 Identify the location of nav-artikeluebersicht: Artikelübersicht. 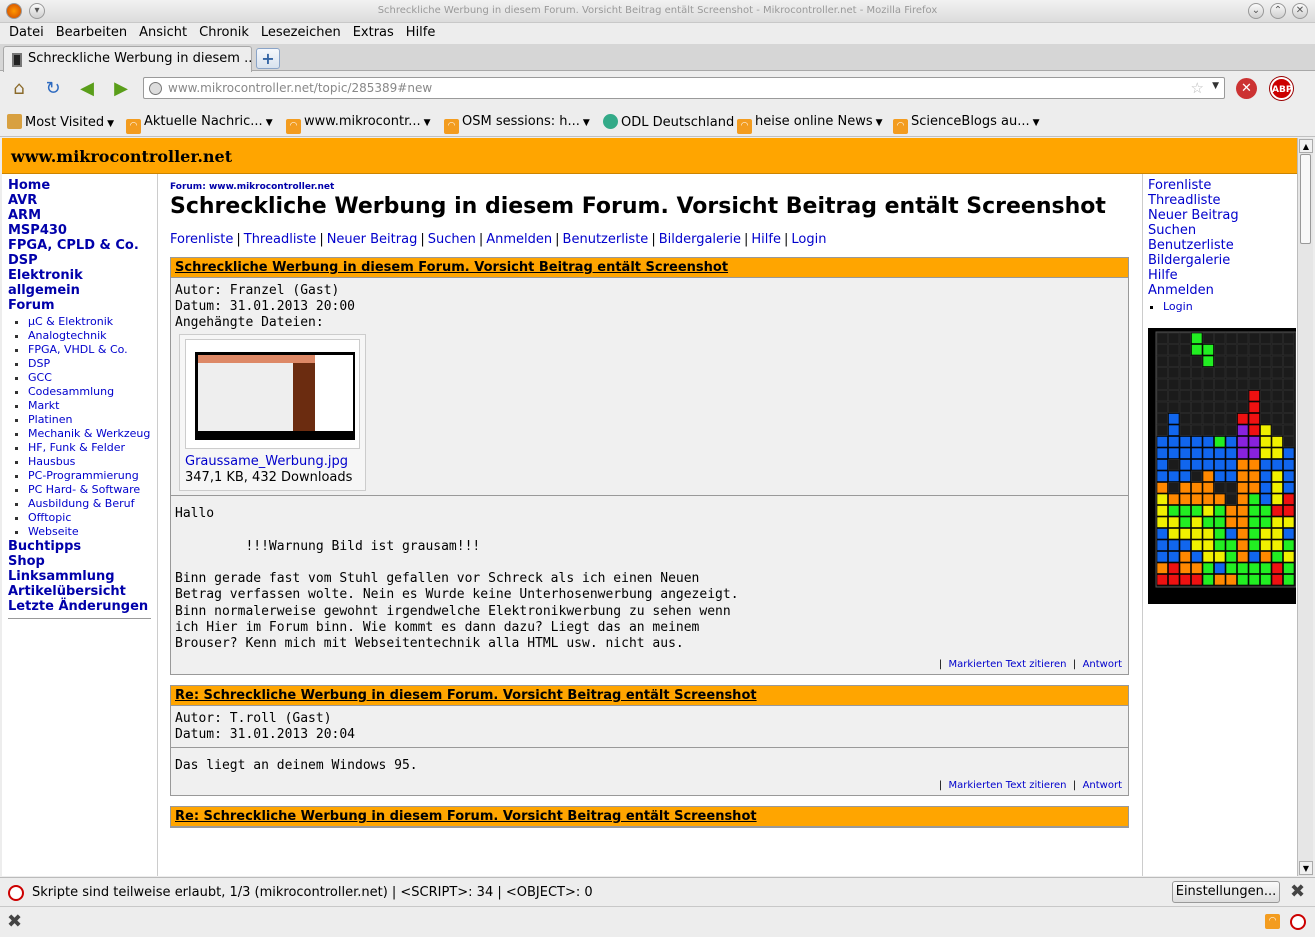
(82, 591).